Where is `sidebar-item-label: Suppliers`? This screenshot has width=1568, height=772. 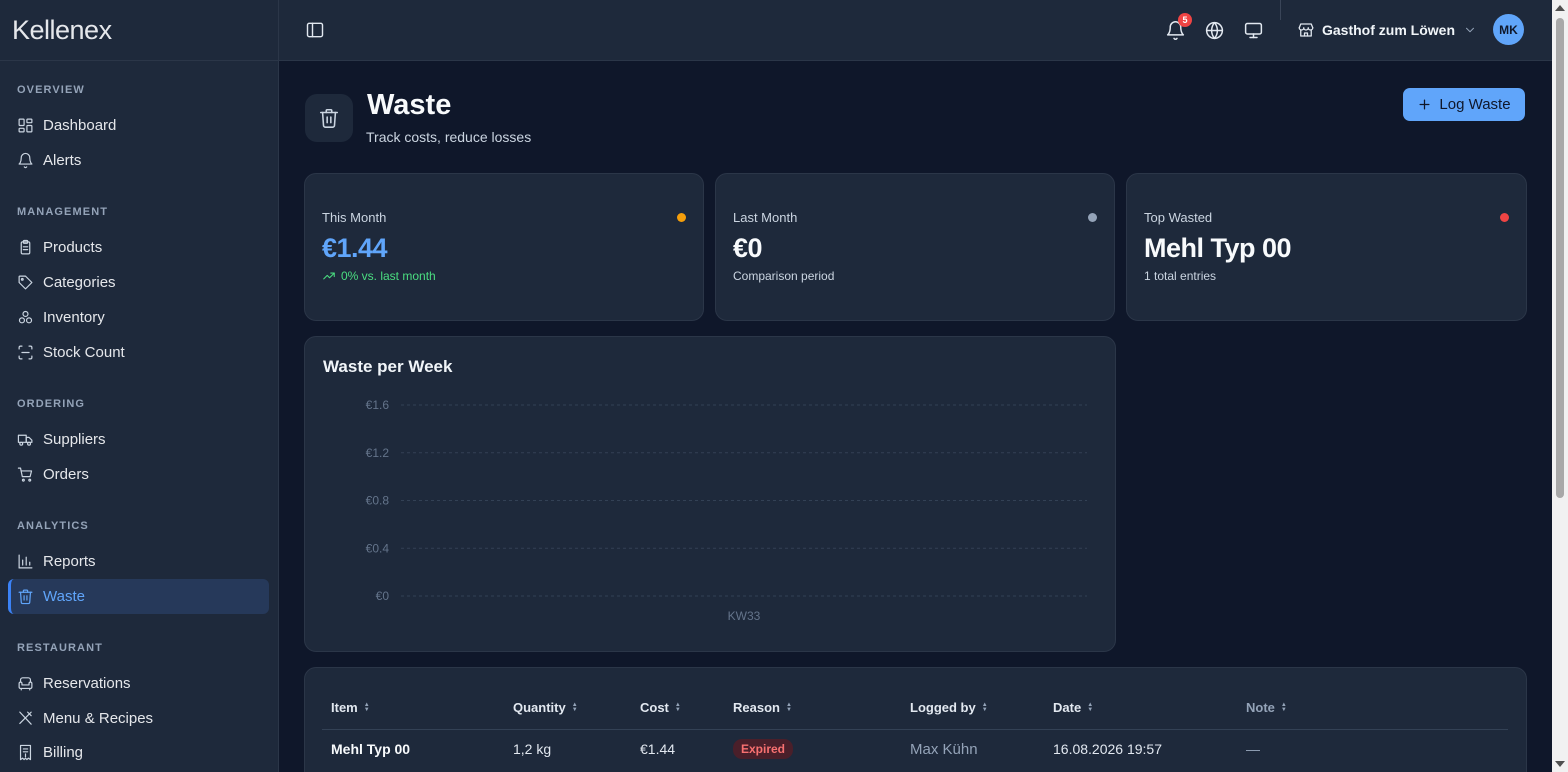
sidebar-item-label: Suppliers is located at coordinates (74, 439).